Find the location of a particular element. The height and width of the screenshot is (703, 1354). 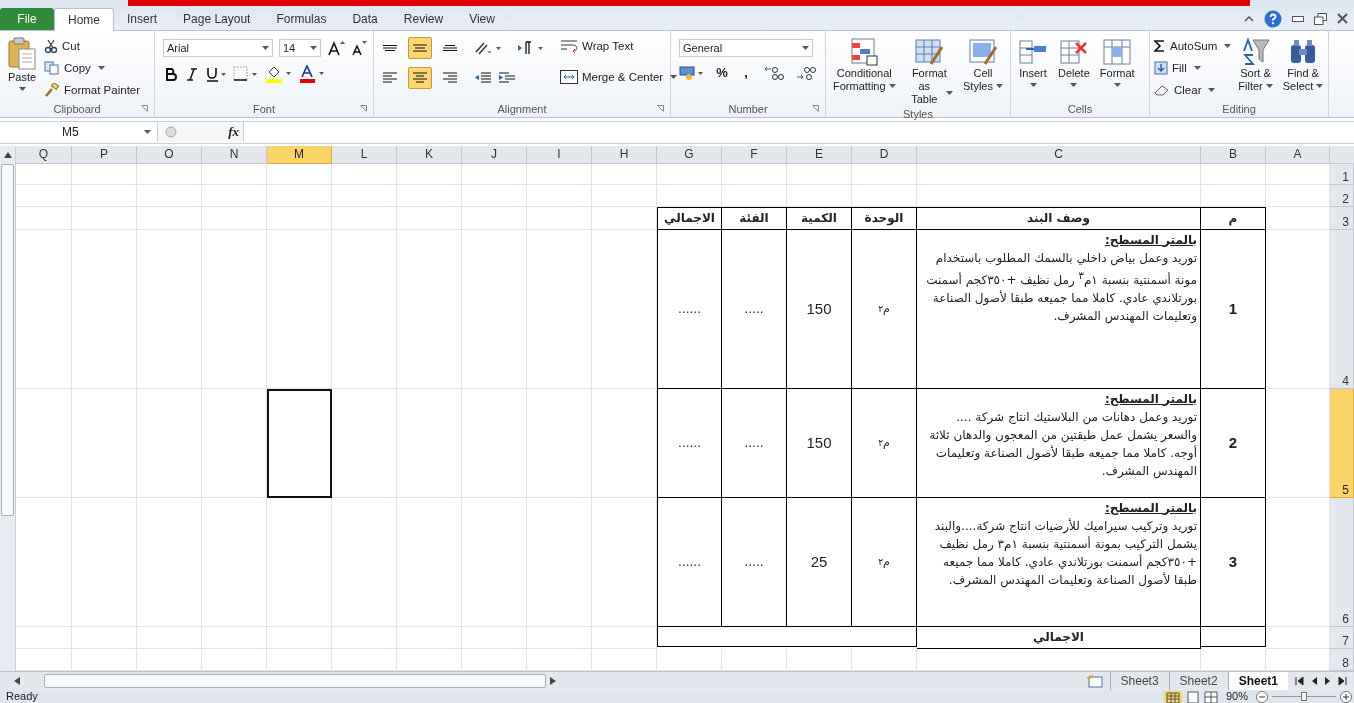

column-header: K is located at coordinates (429, 154).